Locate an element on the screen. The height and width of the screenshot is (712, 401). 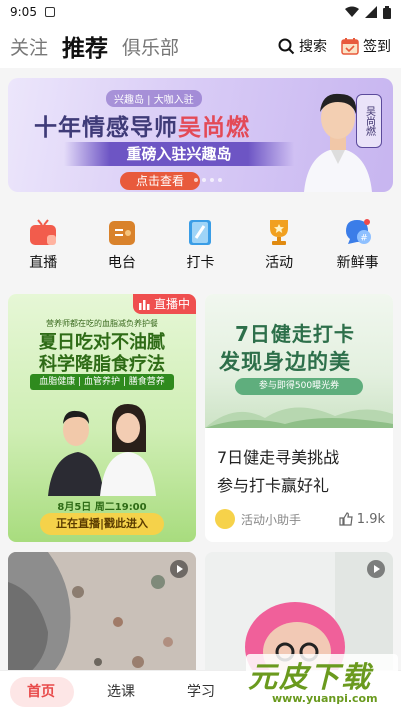
quick-nav-label: 活动 is located at coordinates (279, 263).